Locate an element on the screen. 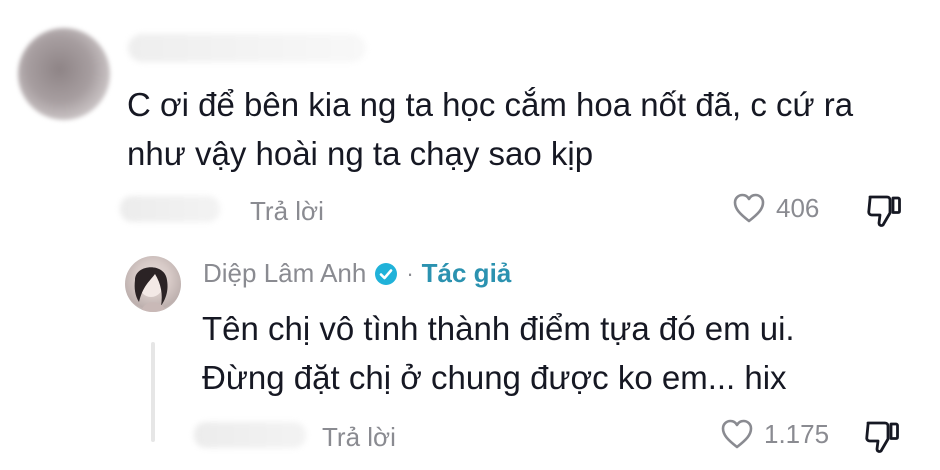  commenter-avatar is located at coordinates (64, 74).